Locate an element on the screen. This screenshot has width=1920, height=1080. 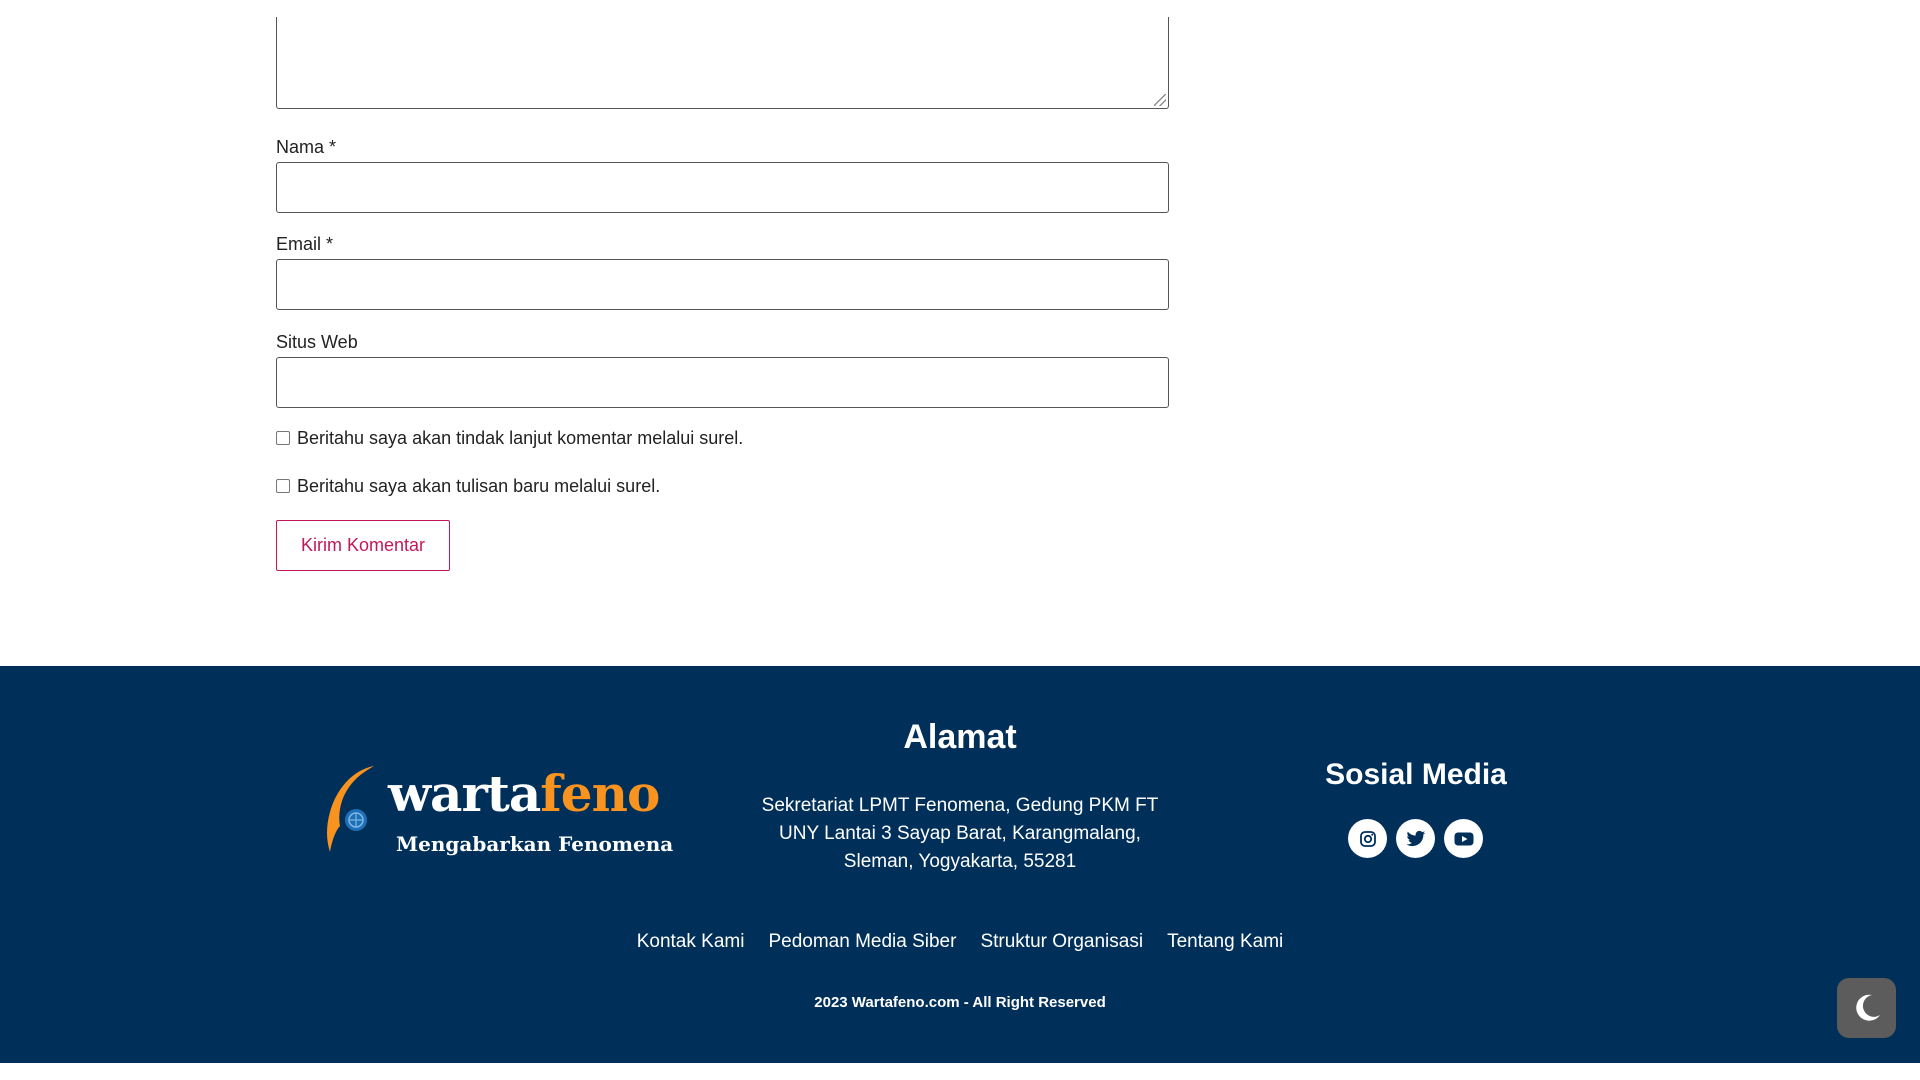
logo-wordmark: wartafeno is located at coordinates (524, 793).